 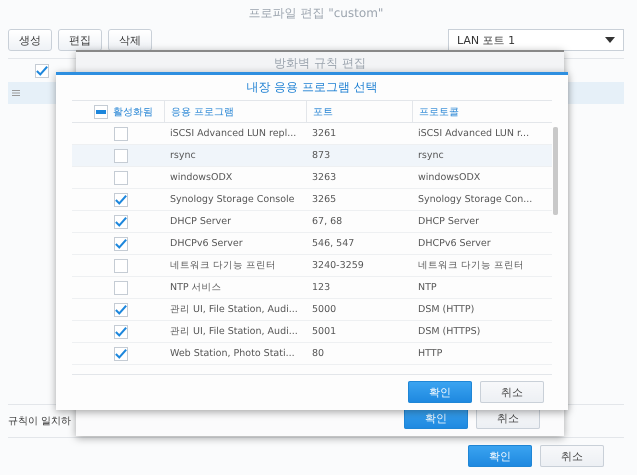 What do you see at coordinates (321, 155) in the screenshot?
I see `table-cell-text: 873` at bounding box center [321, 155].